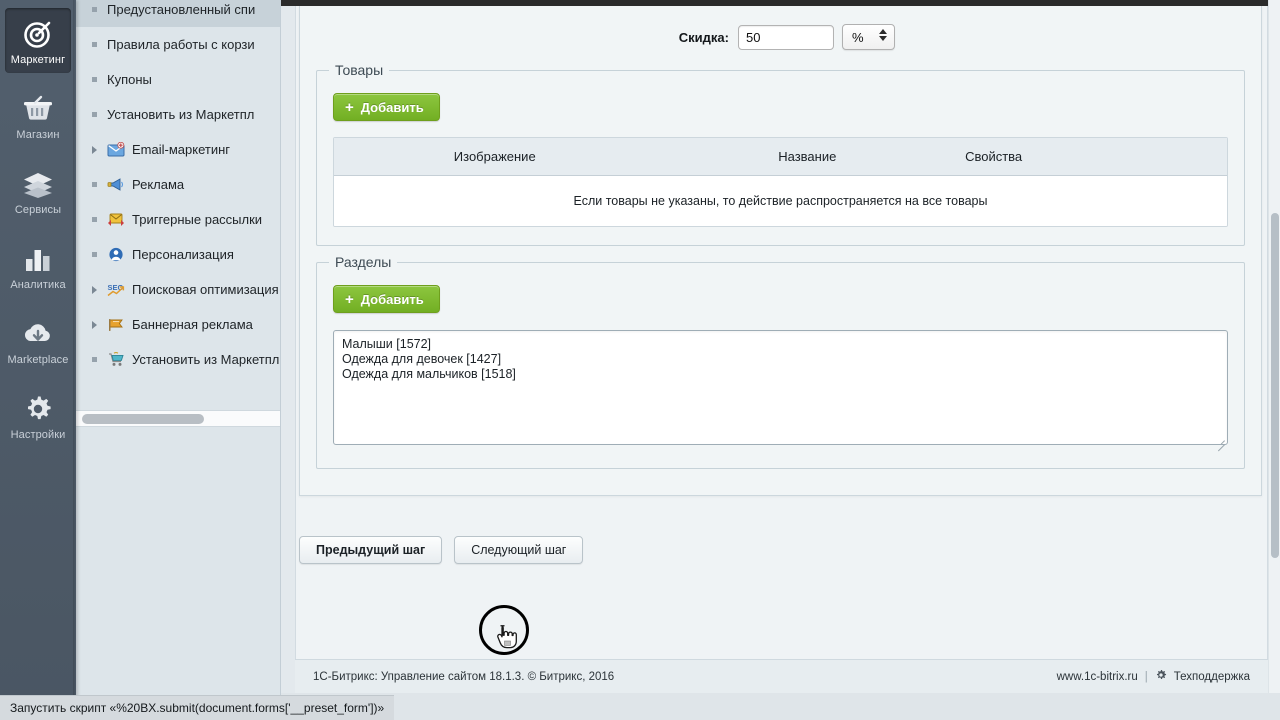 This screenshot has width=1280, height=720. Describe the element at coordinates (38, 435) in the screenshot. I see `rail-item-label: Настройки` at that location.